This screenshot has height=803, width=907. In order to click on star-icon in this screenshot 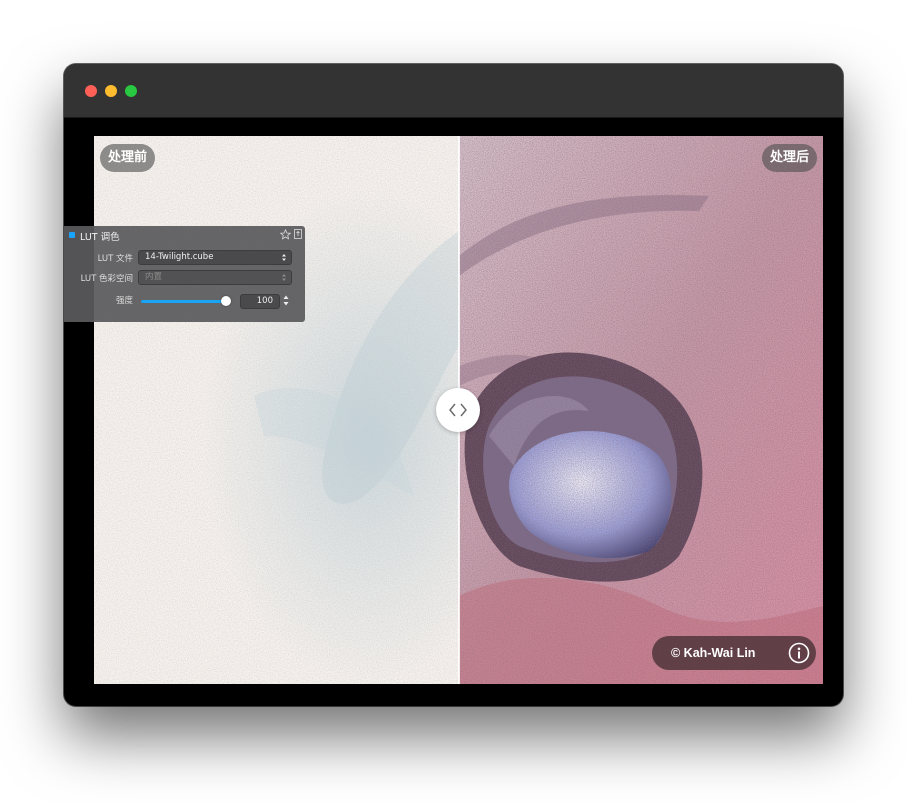, I will do `click(285, 234)`.